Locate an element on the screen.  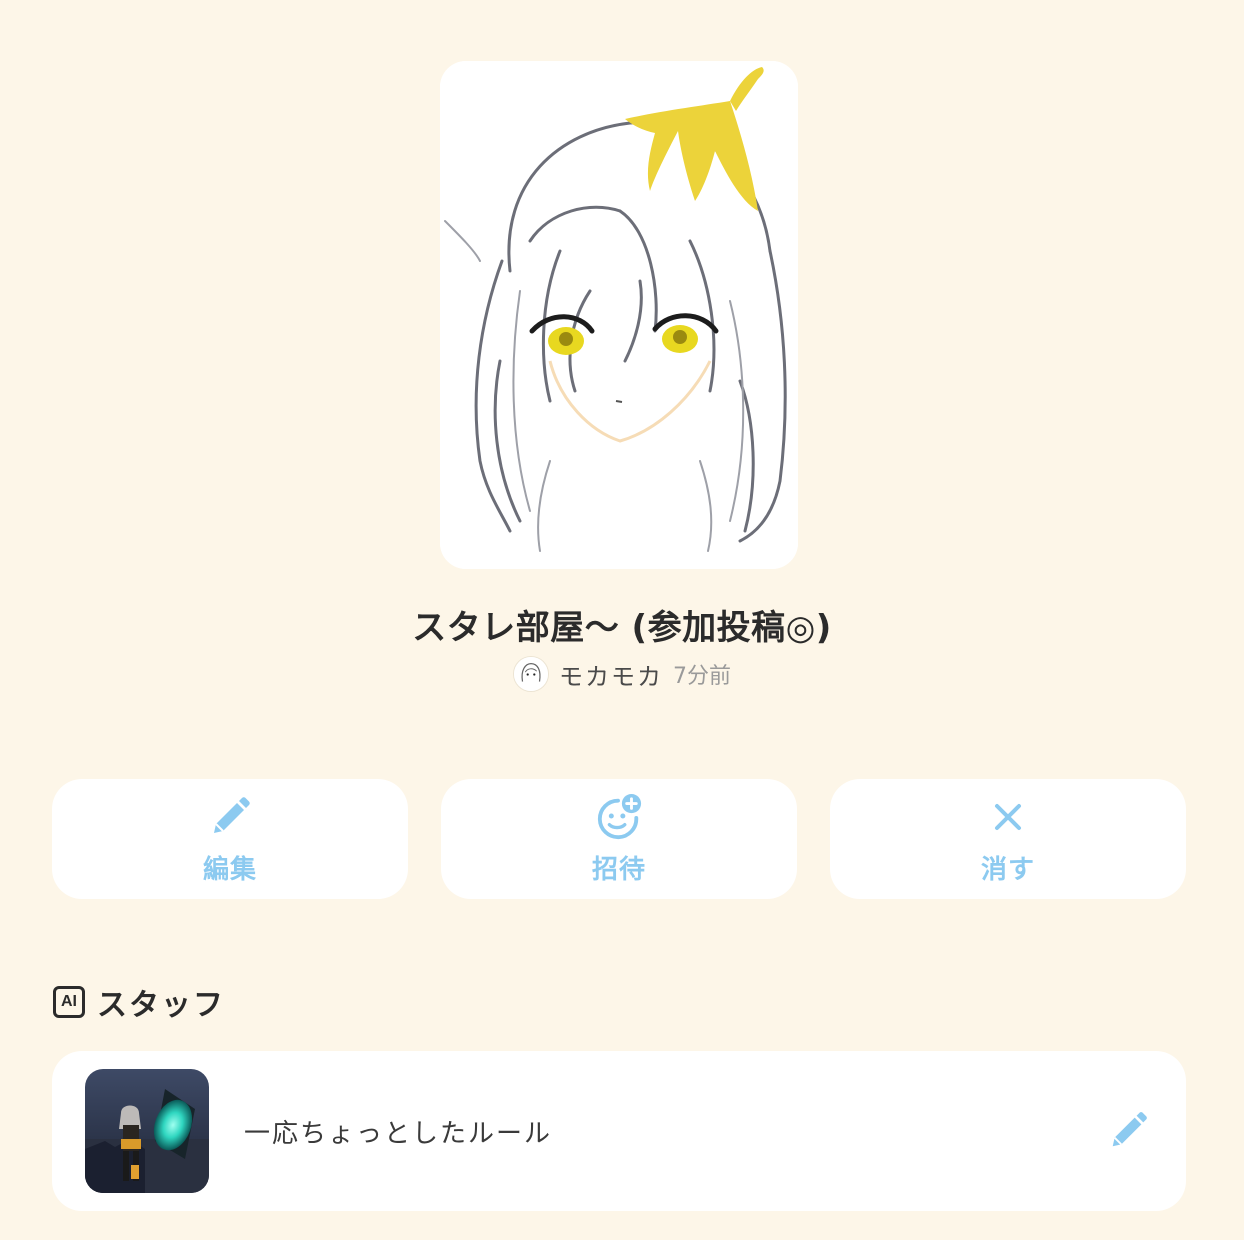
invite-button: 招待 is located at coordinates (619, 839).